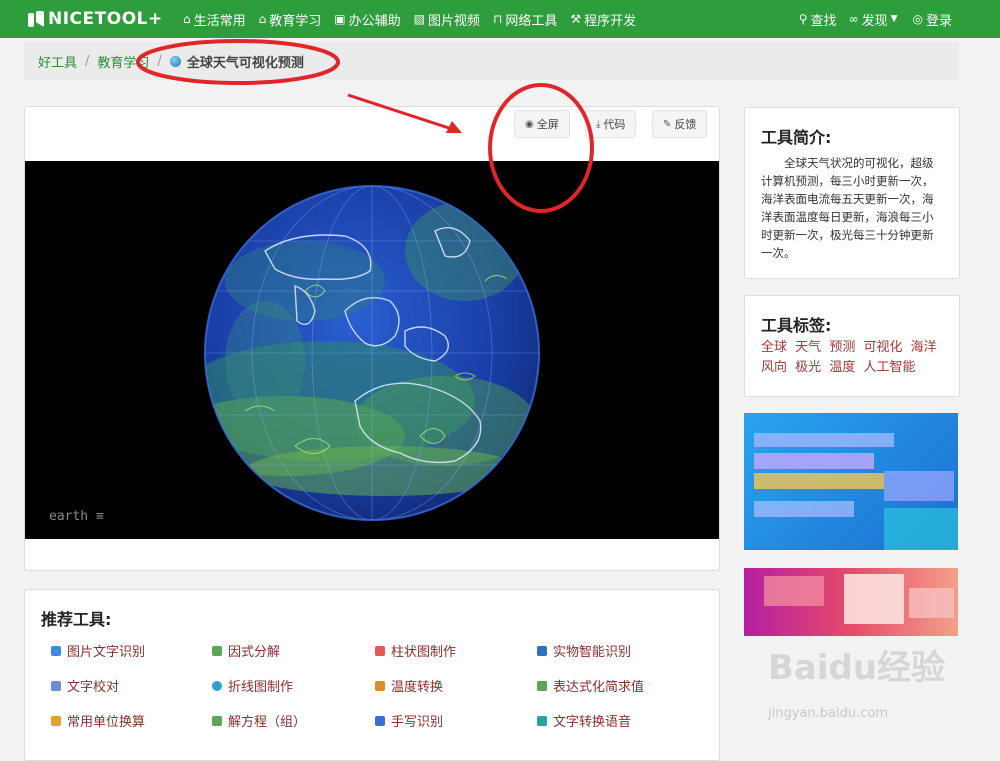 This screenshot has width=1000, height=761. What do you see at coordinates (245, 63) in the screenshot?
I see `breadcrumb-current-label: 全球天气可视化预测` at bounding box center [245, 63].